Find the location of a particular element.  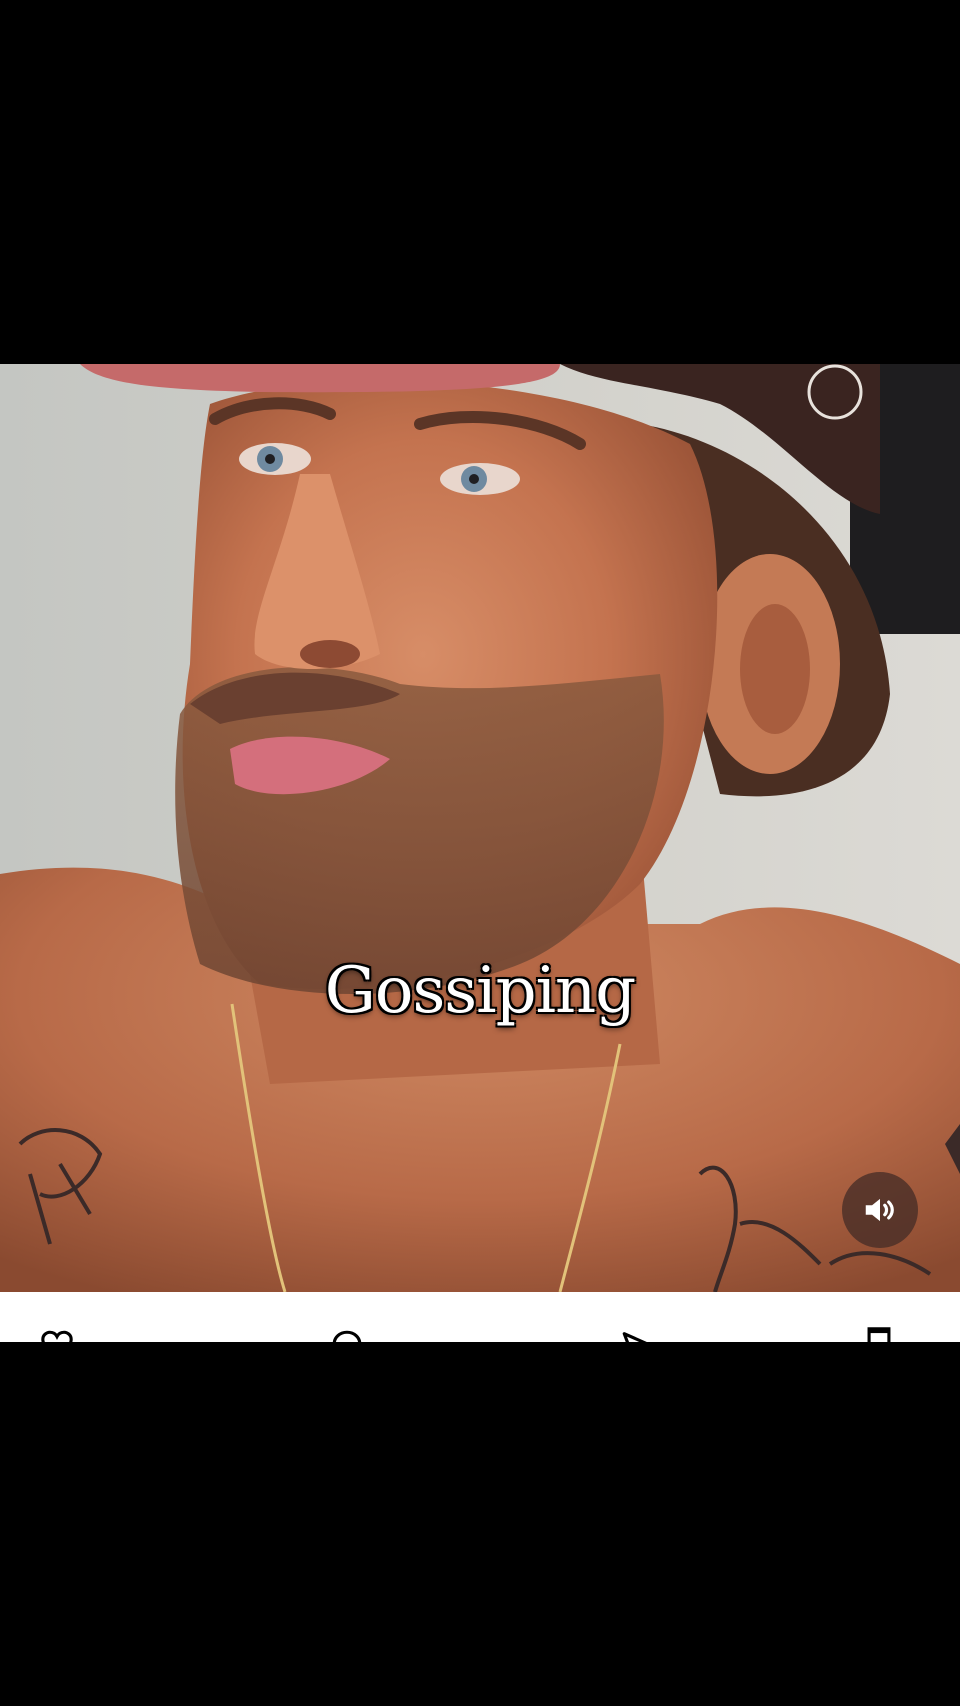

comment-icon is located at coordinates (347, 1335).